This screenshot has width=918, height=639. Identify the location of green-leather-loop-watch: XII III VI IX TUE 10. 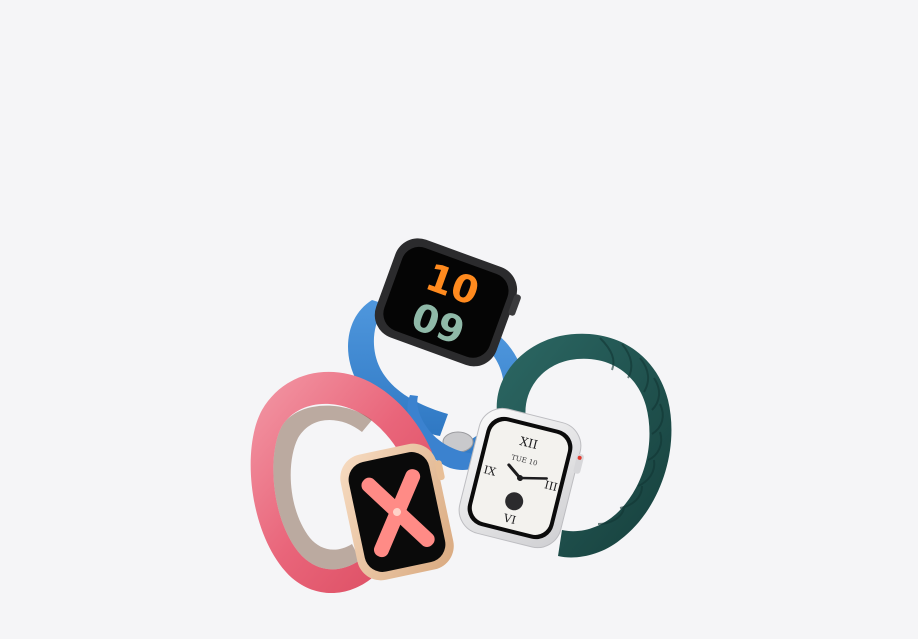
(565, 445).